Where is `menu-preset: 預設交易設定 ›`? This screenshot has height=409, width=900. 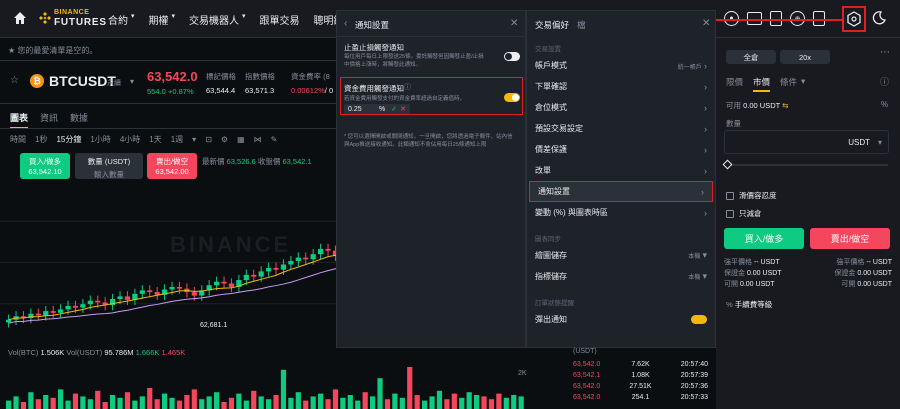
menu-preset: 預設交易設定 › is located at coordinates (621, 128).